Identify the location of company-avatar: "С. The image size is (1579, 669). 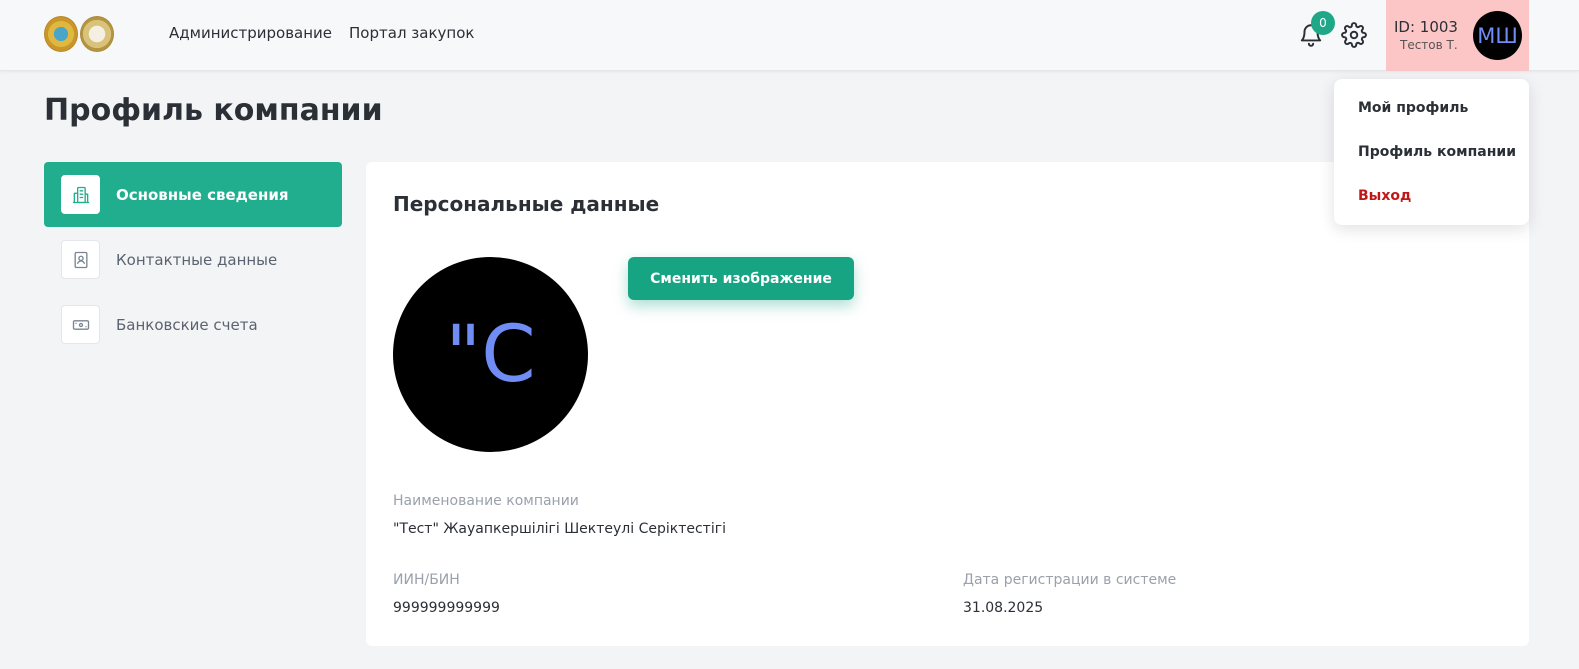
(490, 354).